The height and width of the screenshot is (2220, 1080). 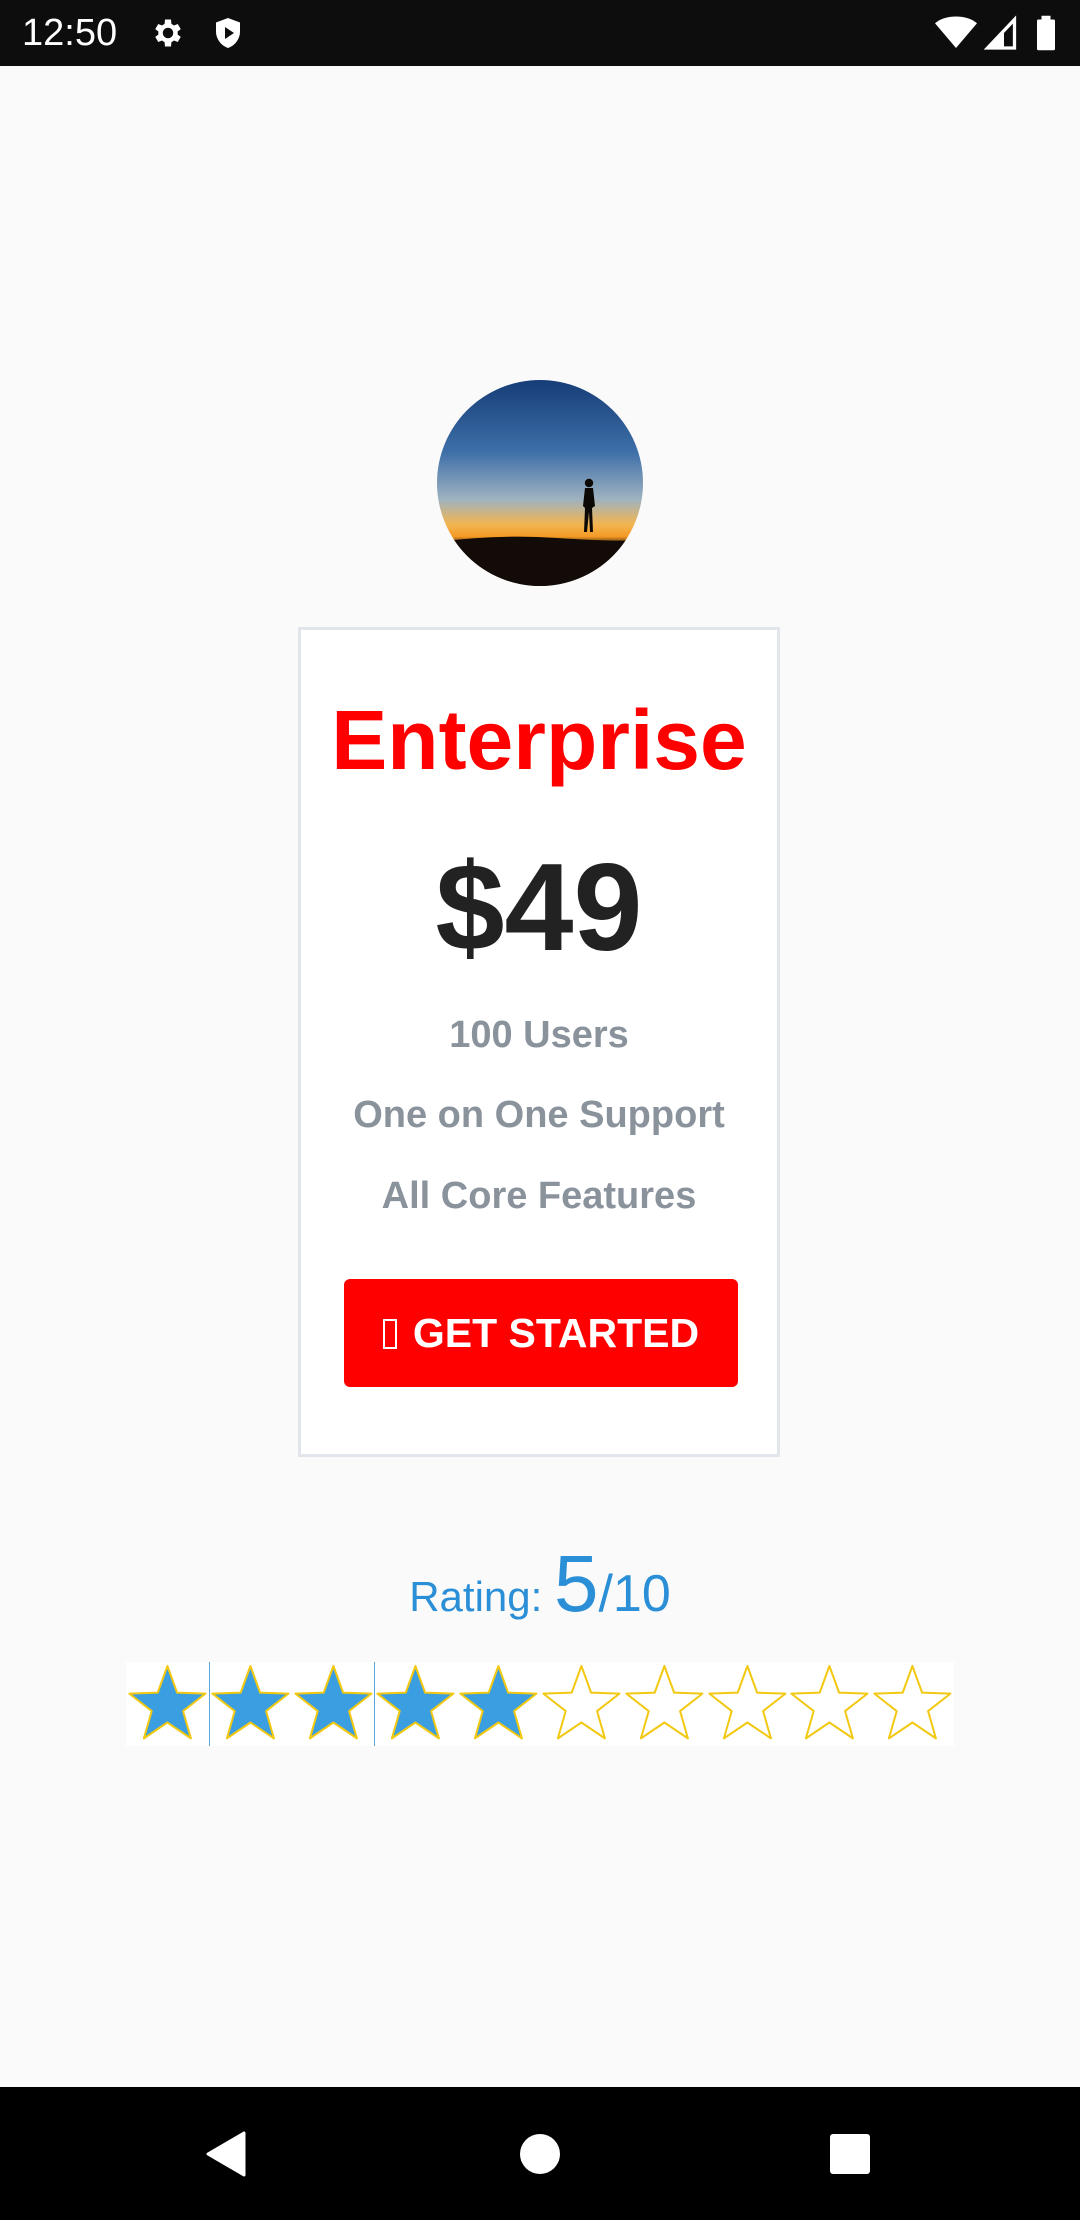 I want to click on avatar, so click(x=540, y=483).